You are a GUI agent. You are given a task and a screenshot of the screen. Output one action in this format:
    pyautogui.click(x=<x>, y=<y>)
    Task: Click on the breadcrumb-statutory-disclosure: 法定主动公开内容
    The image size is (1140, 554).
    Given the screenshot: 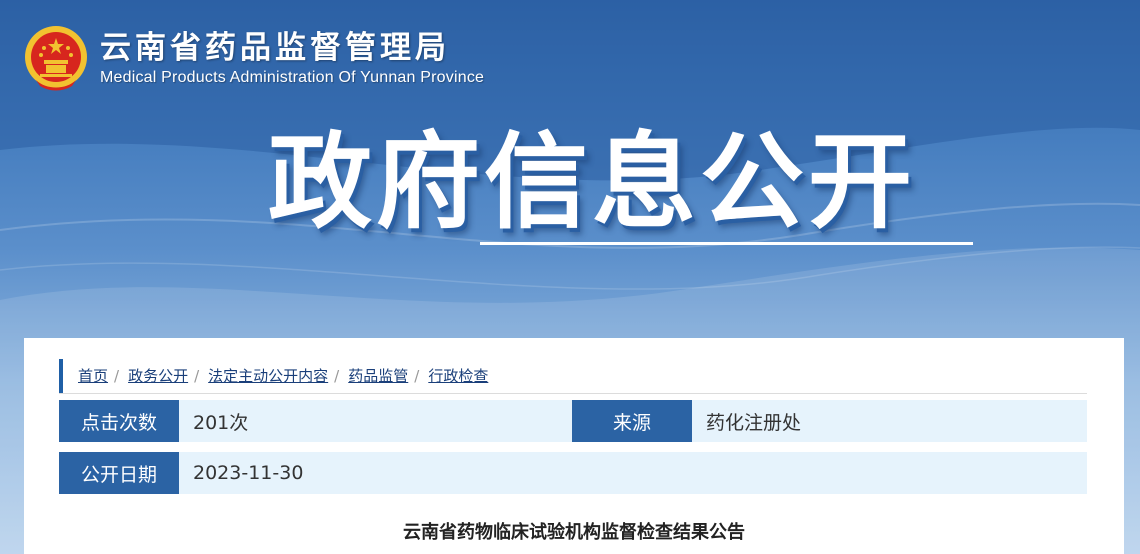 What is the action you would take?
    pyautogui.click(x=268, y=375)
    